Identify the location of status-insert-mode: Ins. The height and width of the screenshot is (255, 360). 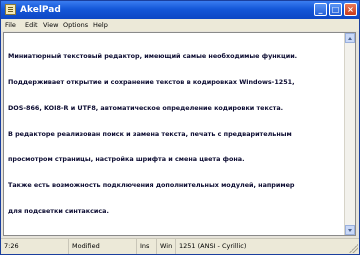
(147, 246).